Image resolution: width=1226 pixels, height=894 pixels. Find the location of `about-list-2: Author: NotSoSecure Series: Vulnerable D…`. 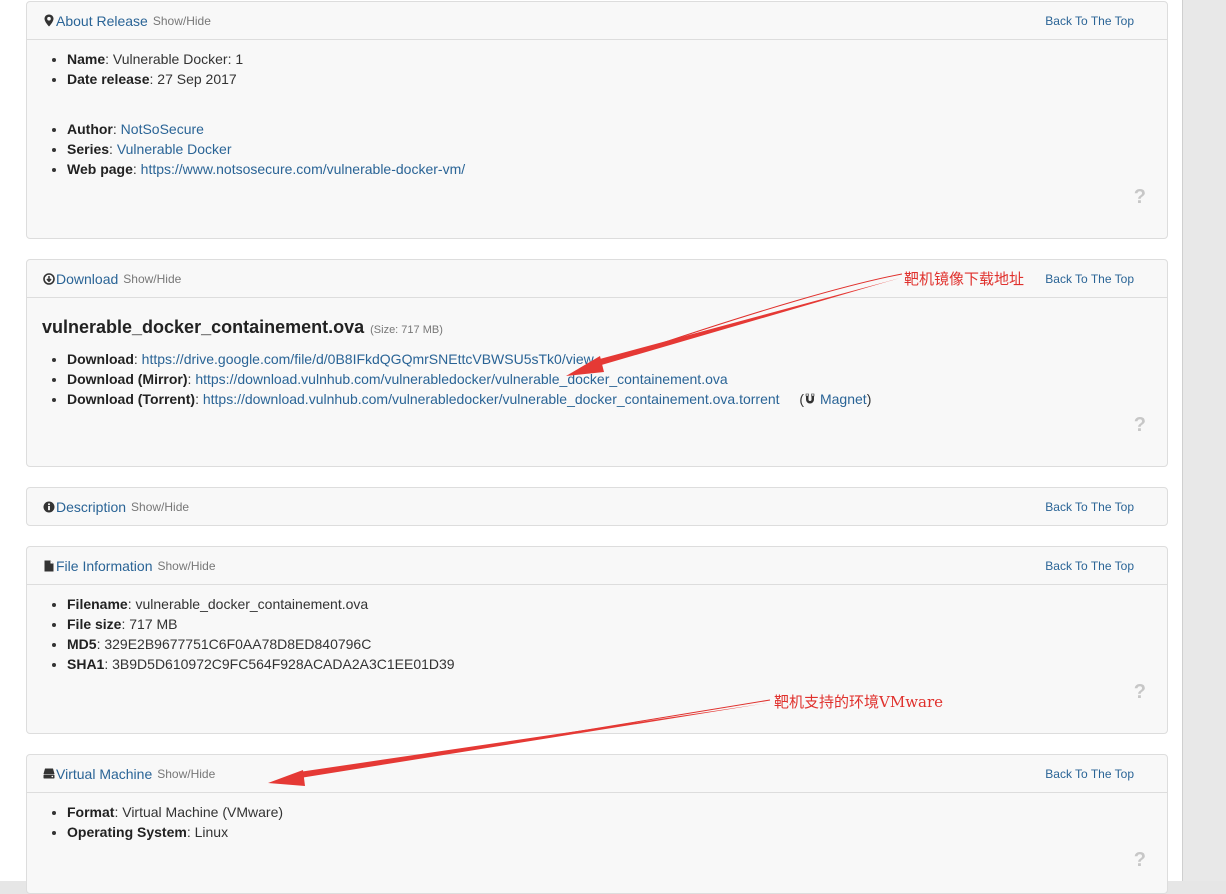

about-list-2: Author: NotSoSecure Series: Vulnerable D… is located at coordinates (597, 134).